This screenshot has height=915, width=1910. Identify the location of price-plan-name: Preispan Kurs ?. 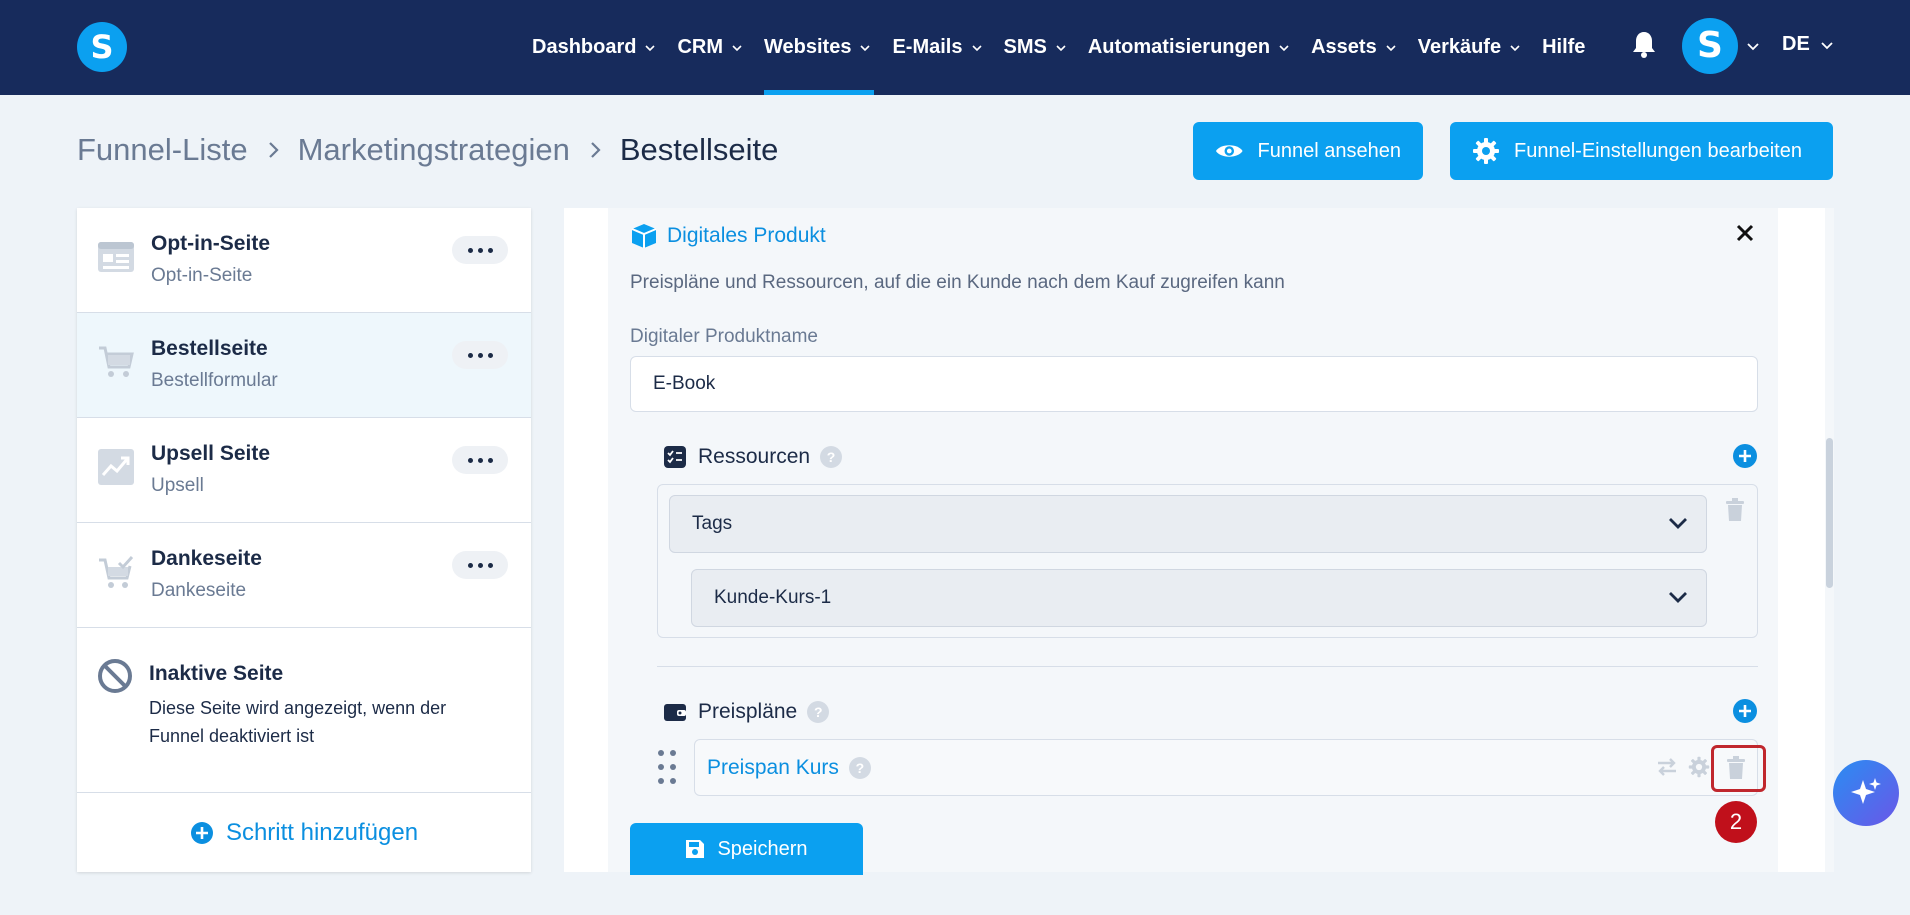
(789, 768).